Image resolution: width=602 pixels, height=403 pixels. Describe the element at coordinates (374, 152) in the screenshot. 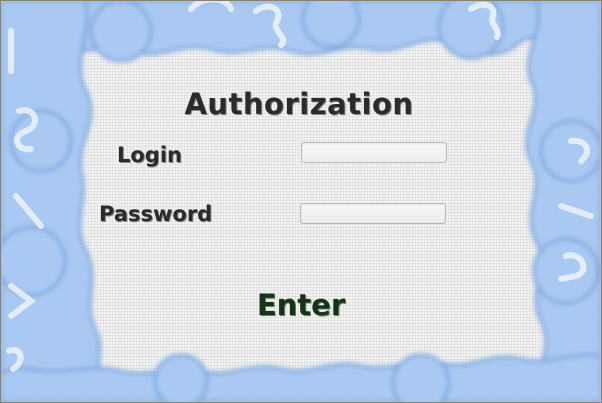

I see `login-input` at that location.